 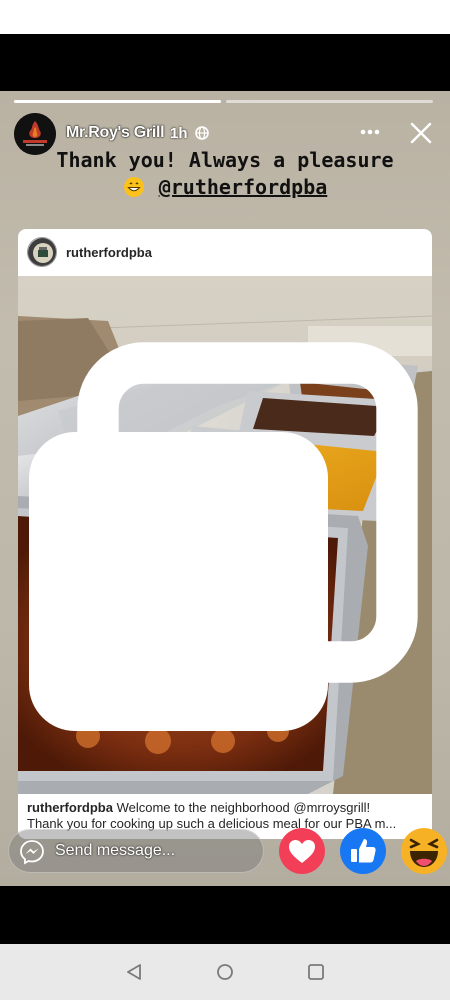 I want to click on globe-icon, so click(x=202, y=133).